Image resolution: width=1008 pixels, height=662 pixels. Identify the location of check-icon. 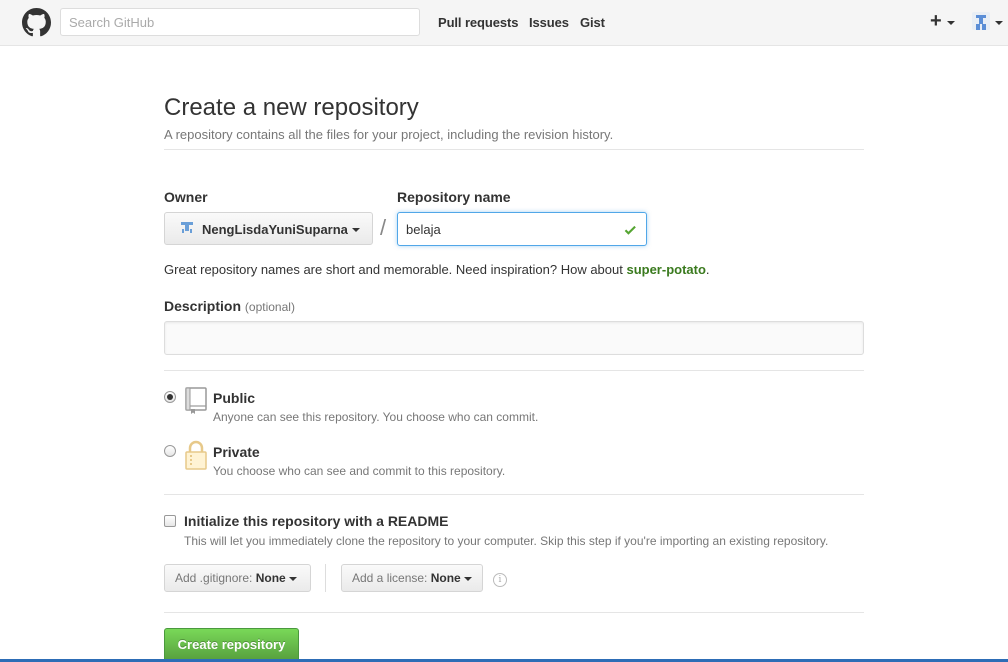
(630, 230).